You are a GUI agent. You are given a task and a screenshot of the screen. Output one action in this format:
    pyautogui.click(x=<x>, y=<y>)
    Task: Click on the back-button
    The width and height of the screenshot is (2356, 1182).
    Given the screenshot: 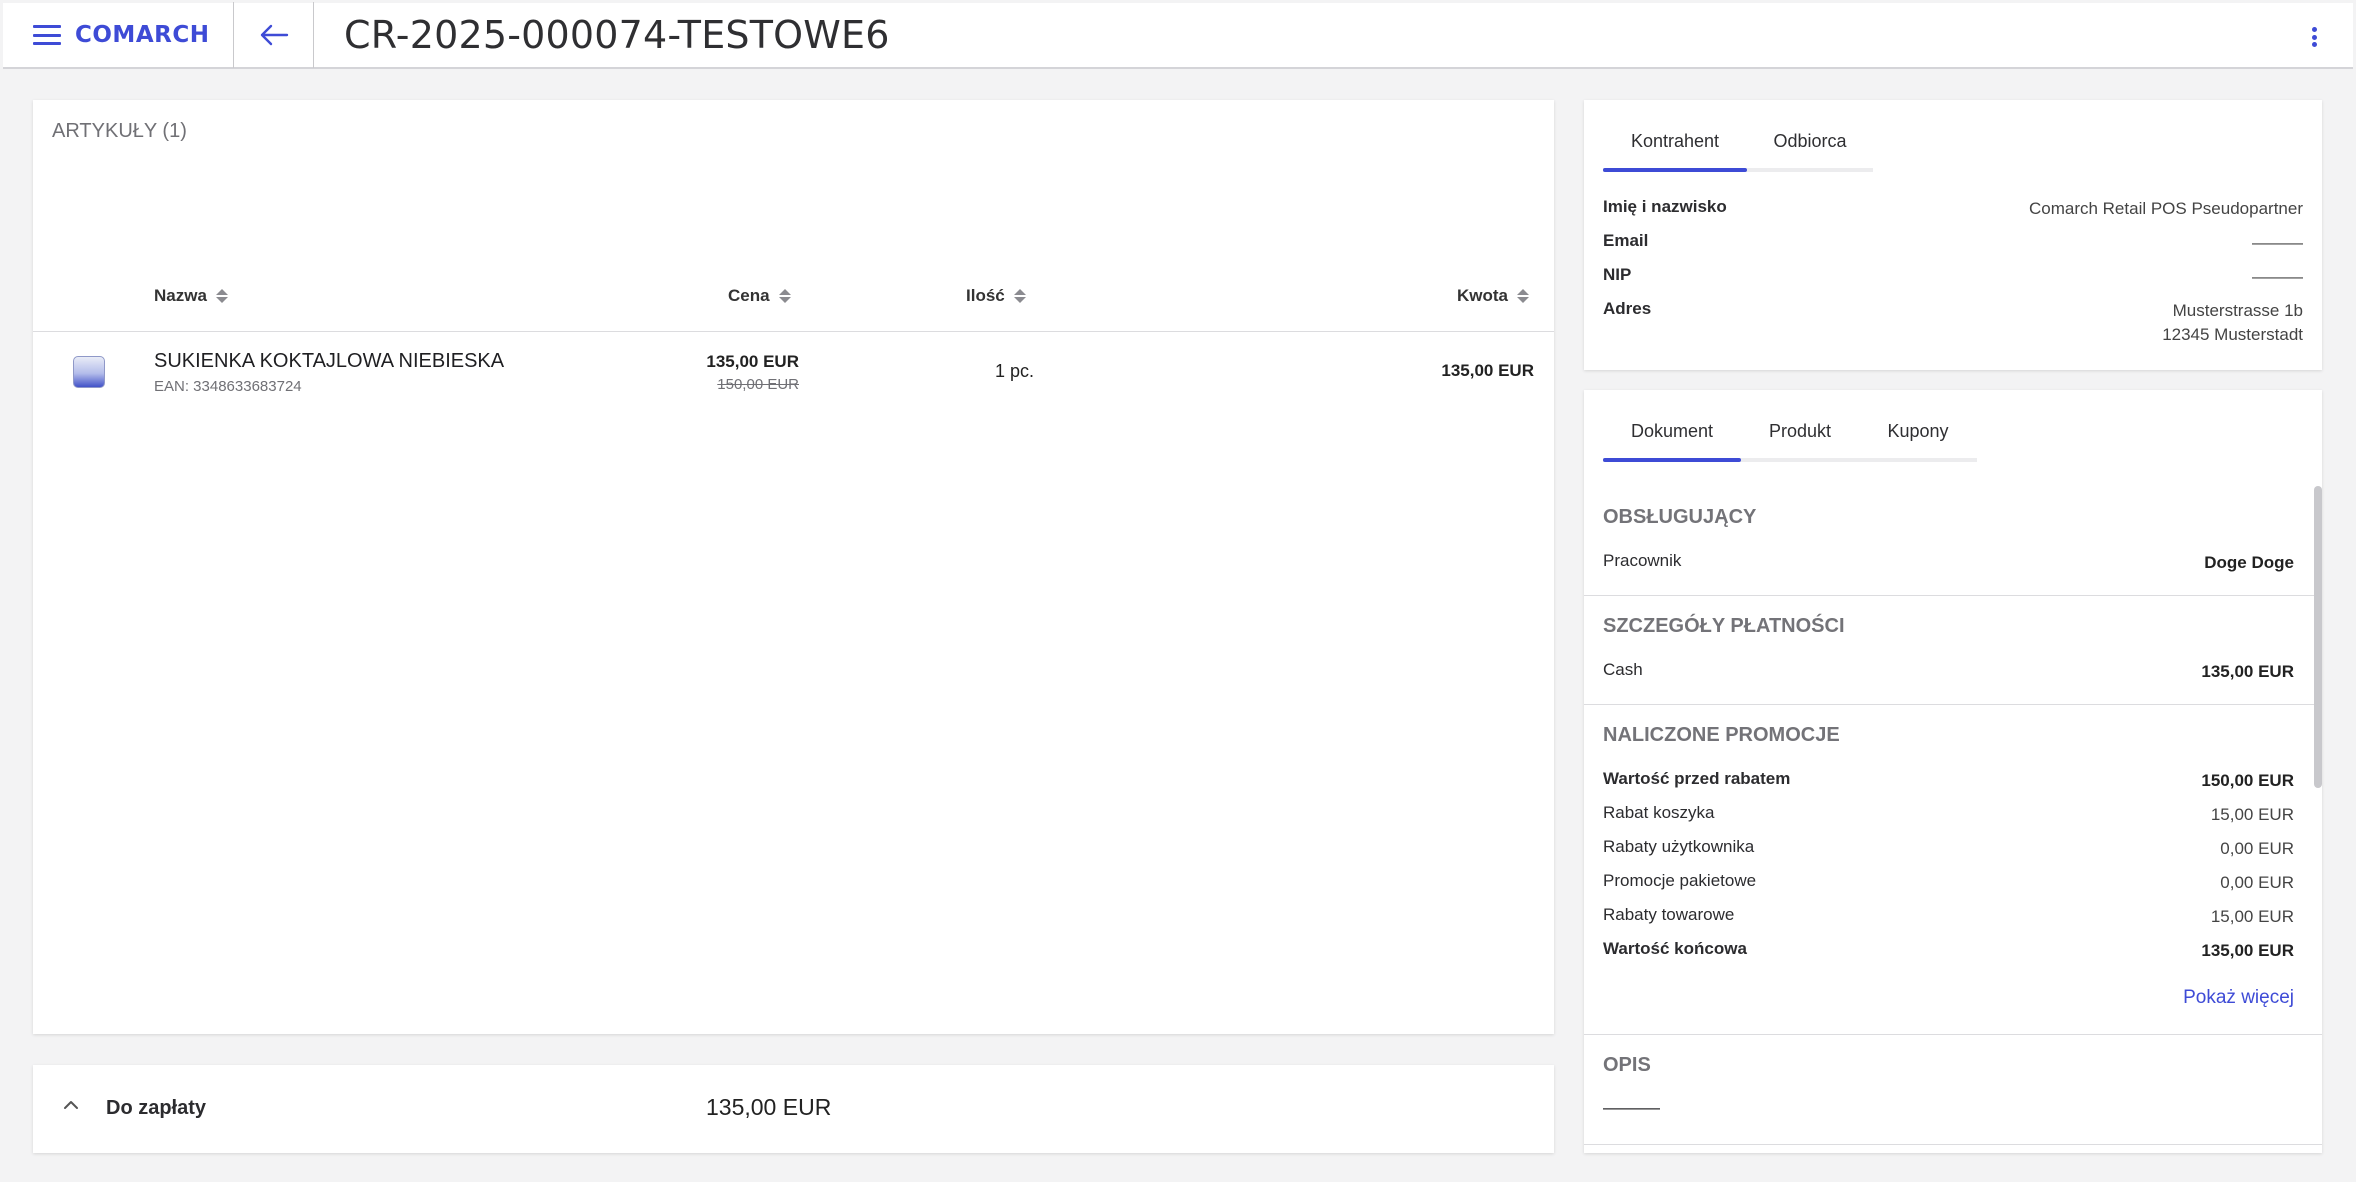 What is the action you would take?
    pyautogui.click(x=274, y=35)
    